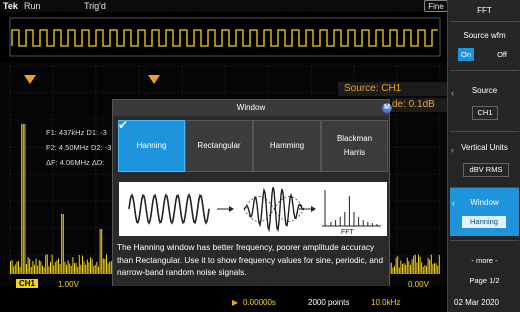 The height and width of the screenshot is (312, 520). Describe the element at coordinates (486, 170) in the screenshot. I see `vertical-units-value: dBV RMS` at that location.